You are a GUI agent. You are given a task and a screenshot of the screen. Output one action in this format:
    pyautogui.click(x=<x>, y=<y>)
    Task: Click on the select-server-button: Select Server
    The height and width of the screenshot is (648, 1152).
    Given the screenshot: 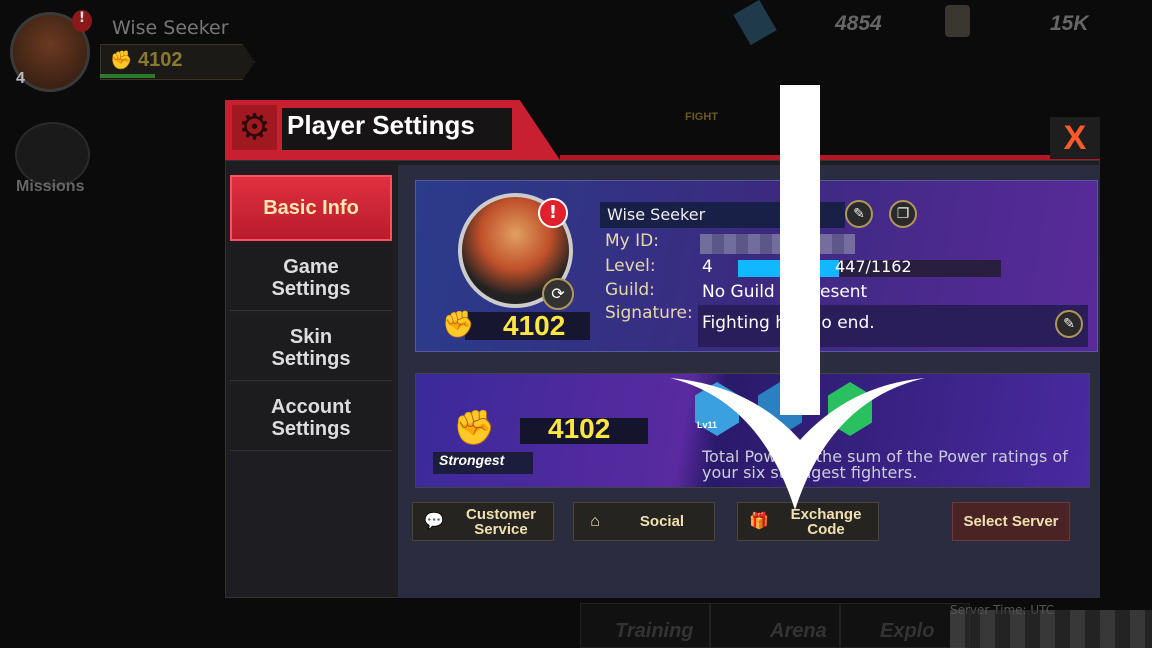 What is the action you would take?
    pyautogui.click(x=1011, y=521)
    